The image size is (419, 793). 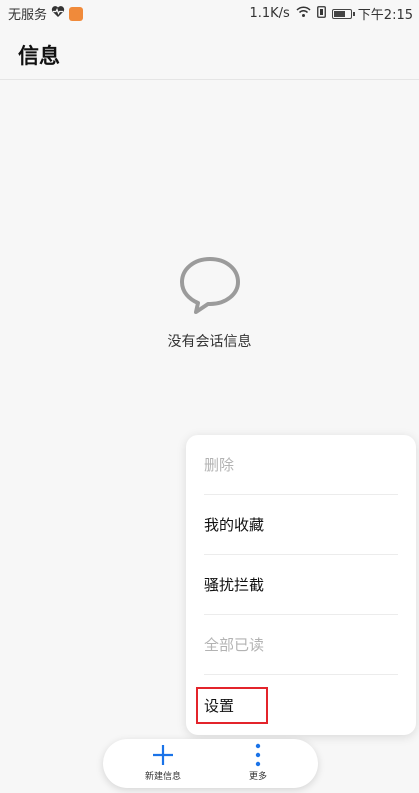 What do you see at coordinates (258, 755) in the screenshot?
I see `more-vertical-icon` at bounding box center [258, 755].